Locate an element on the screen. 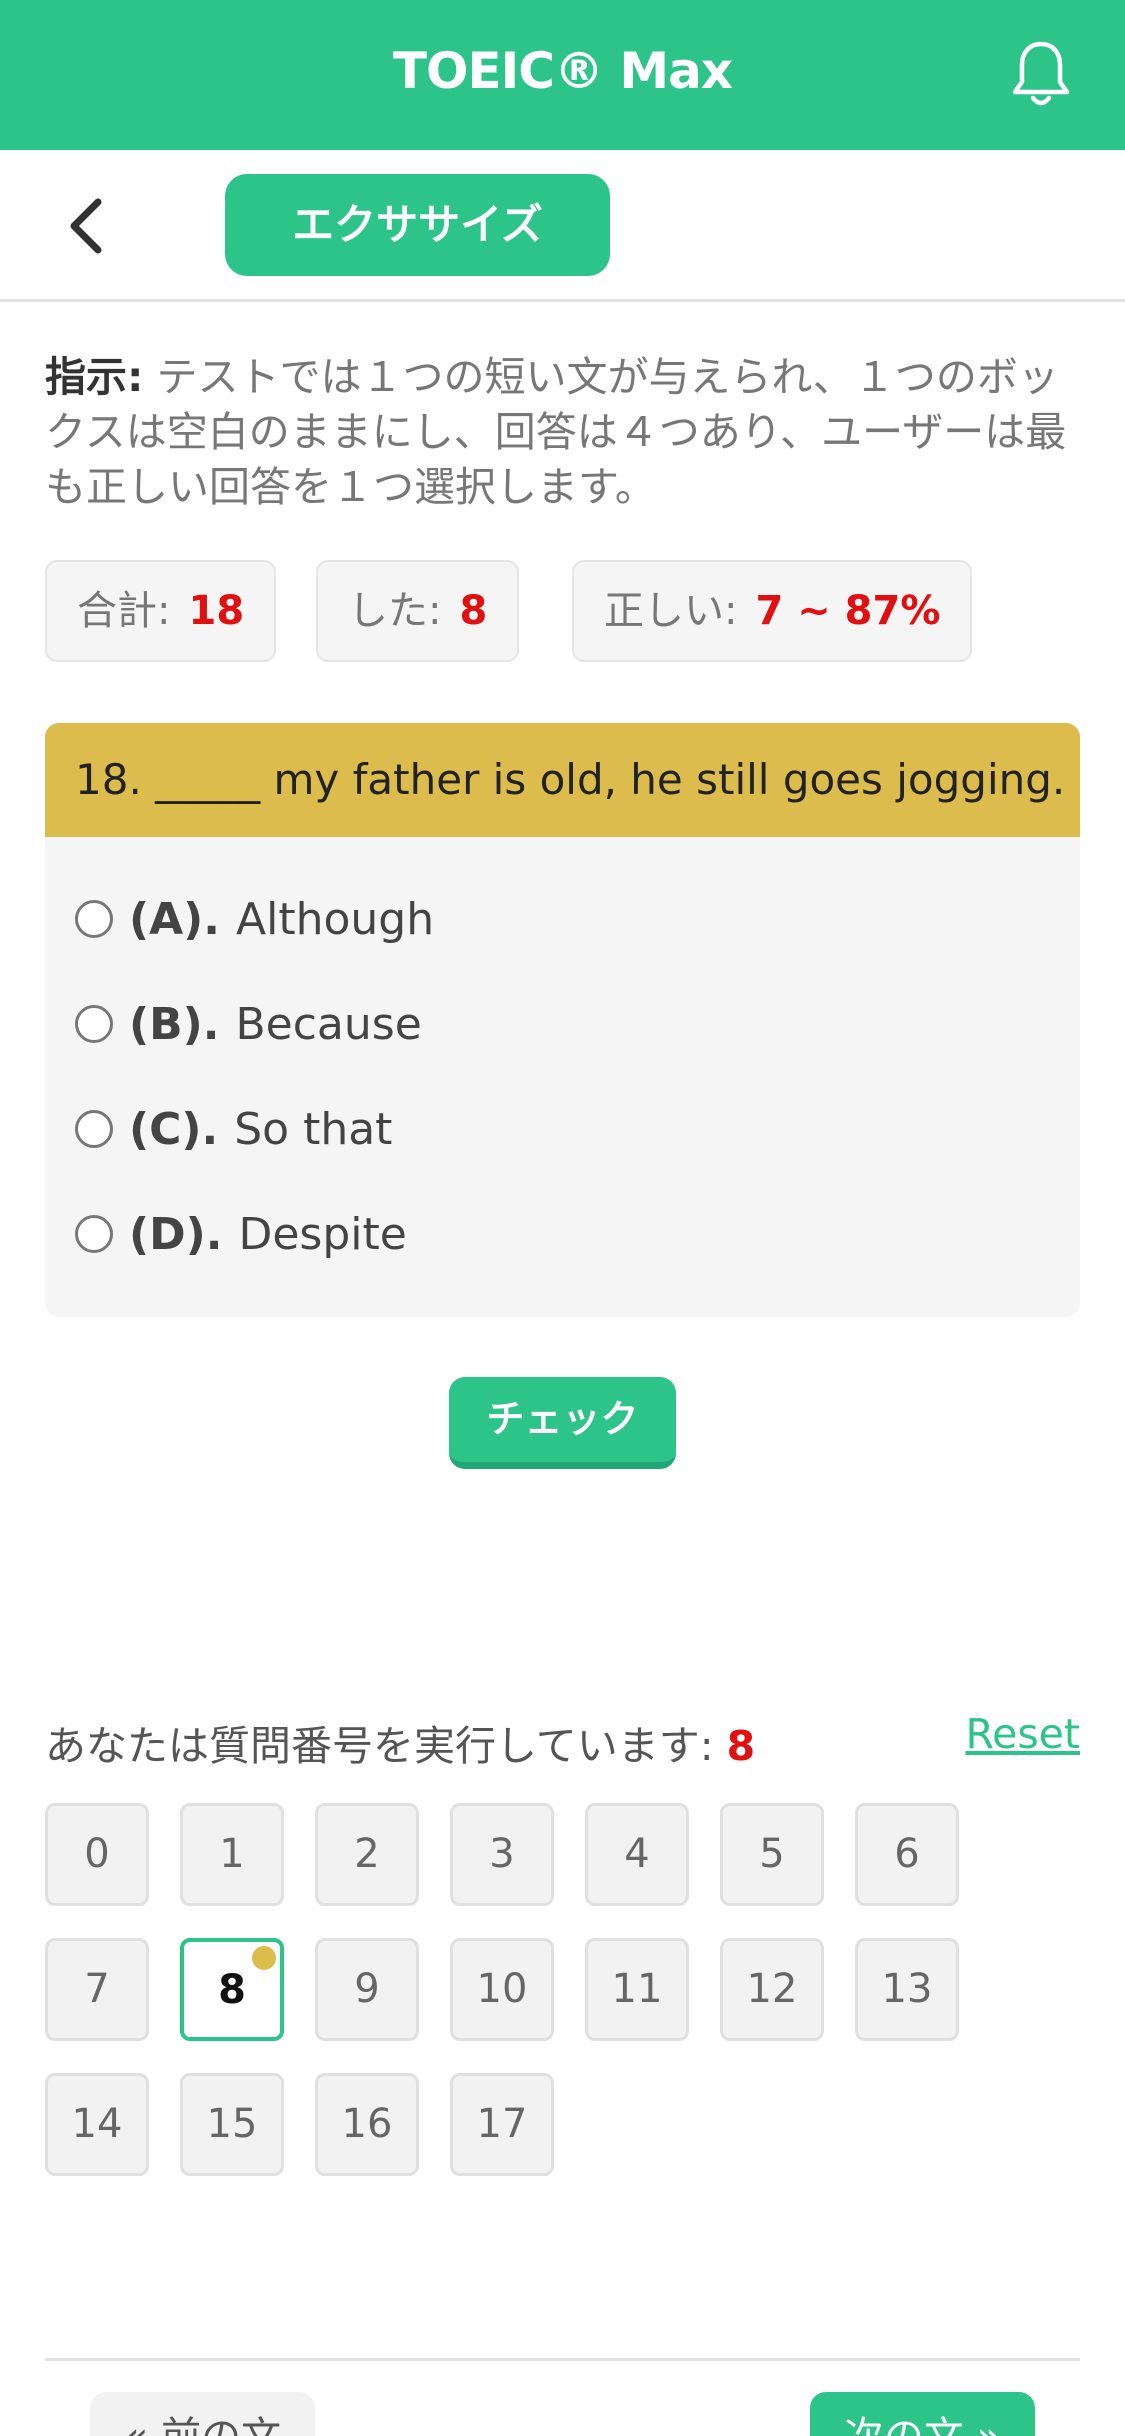 This screenshot has width=1125, height=2436. back-chevron-icon is located at coordinates (87, 226).